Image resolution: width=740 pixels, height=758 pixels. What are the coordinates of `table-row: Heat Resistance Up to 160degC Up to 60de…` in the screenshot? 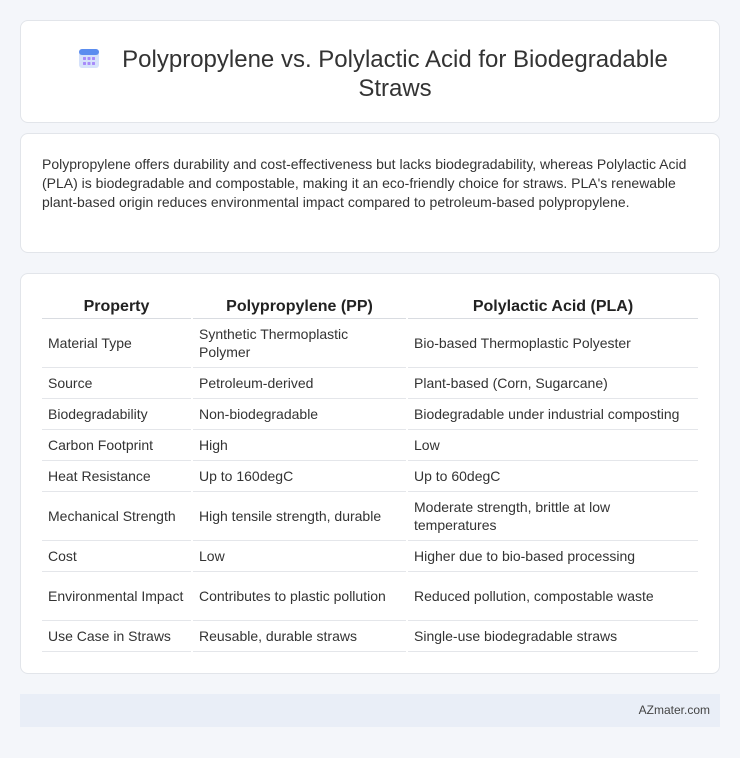 It's located at (370, 476).